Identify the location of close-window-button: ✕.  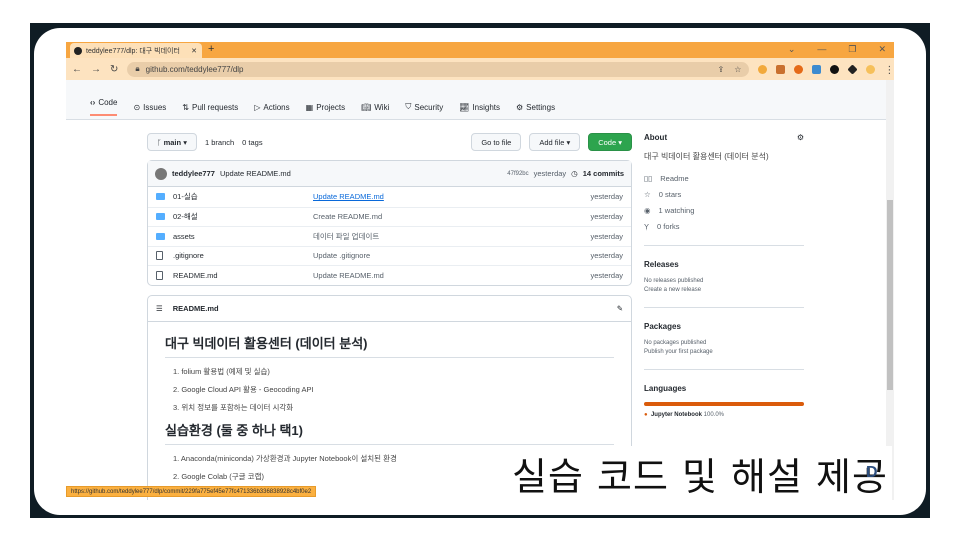
(882, 49).